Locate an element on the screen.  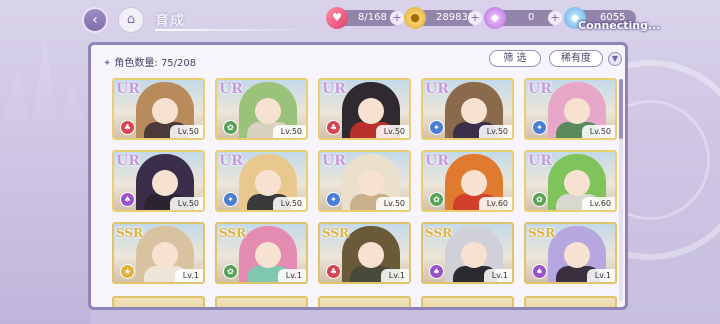
gold-coin-icon: ● is located at coordinates (415, 18).